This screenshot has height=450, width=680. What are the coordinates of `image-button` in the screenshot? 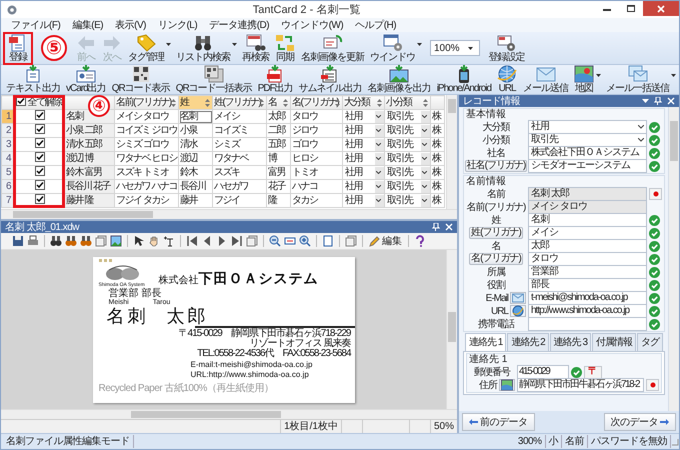 It's located at (116, 241).